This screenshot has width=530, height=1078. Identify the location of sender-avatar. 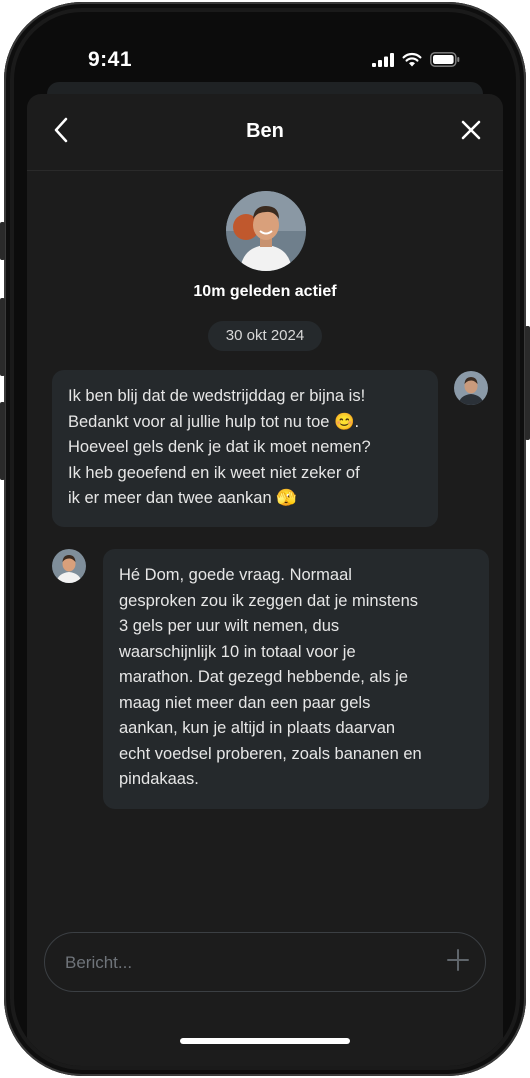
(471, 388).